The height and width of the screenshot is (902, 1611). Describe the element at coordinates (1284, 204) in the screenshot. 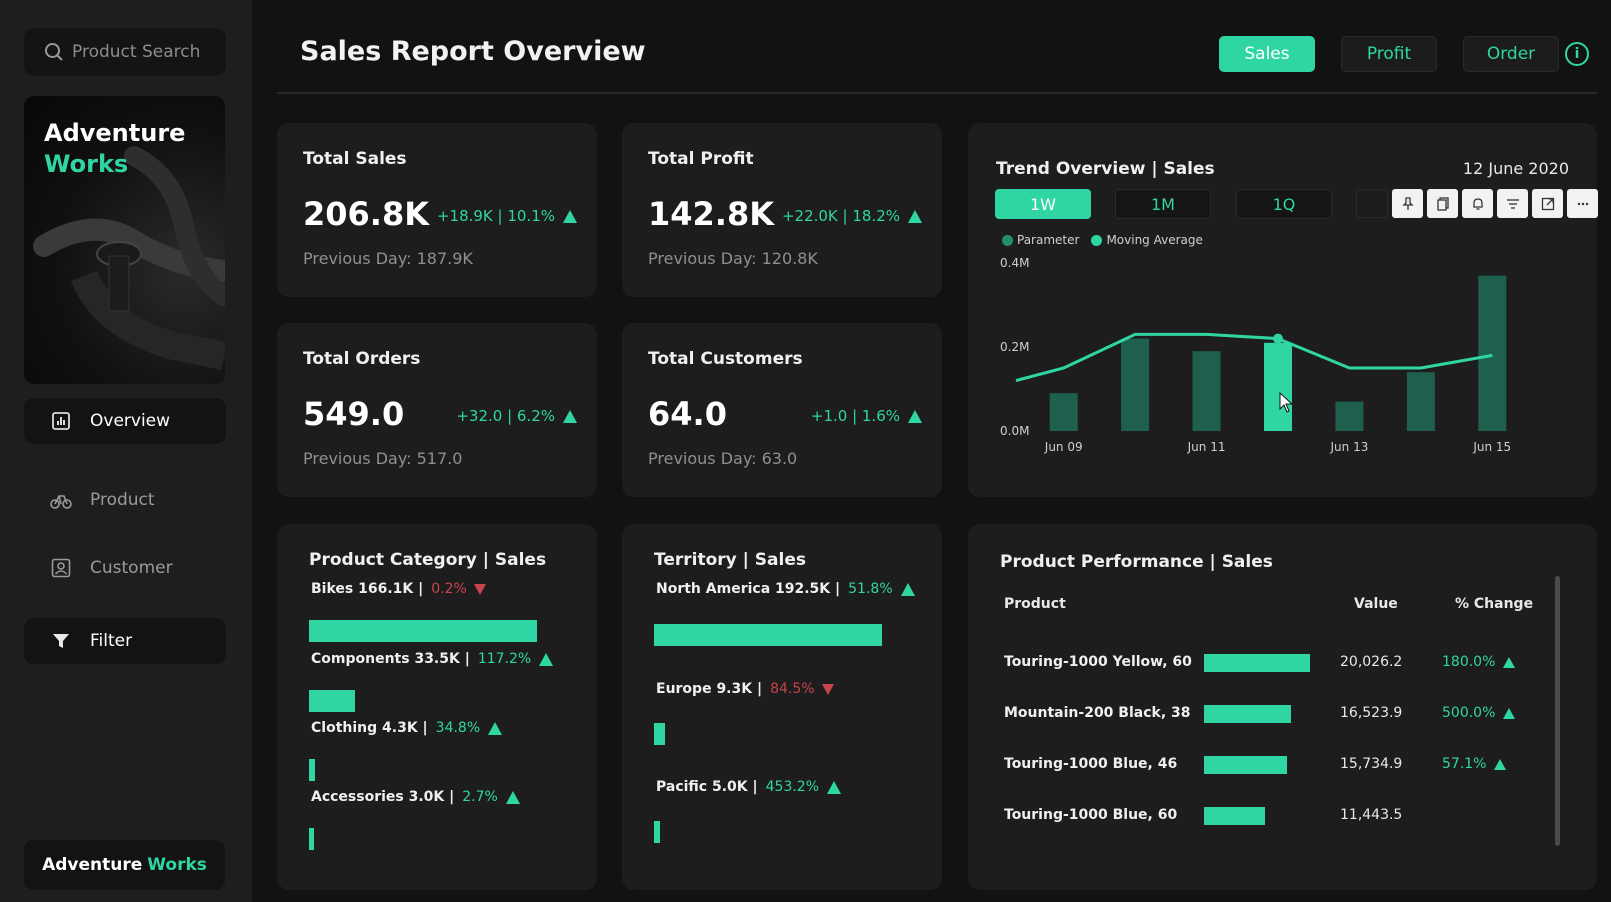

I see `range-1q-button: 1Q` at that location.